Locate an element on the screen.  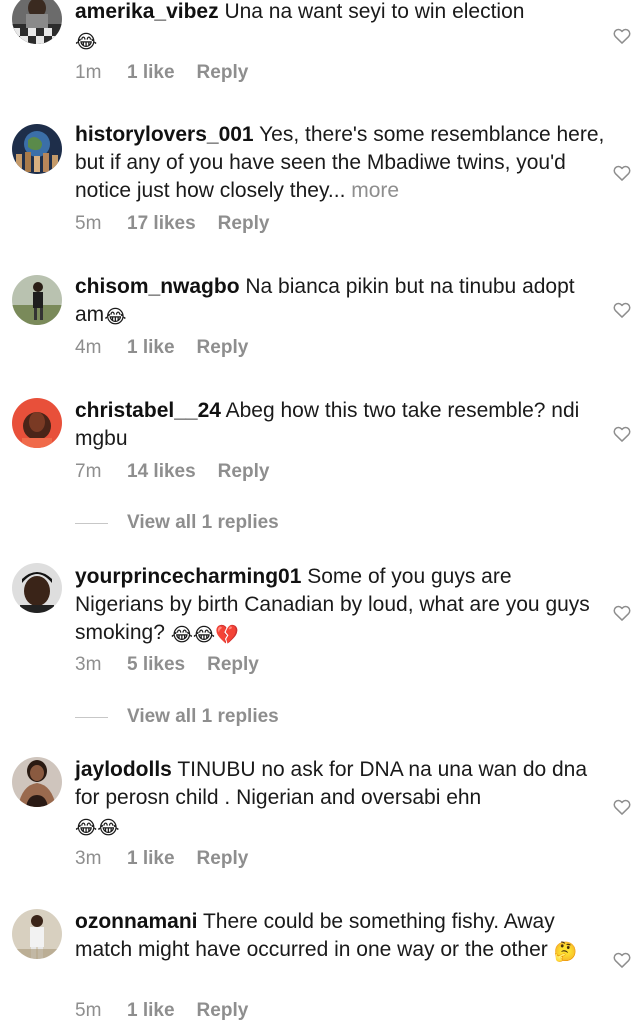
comment-meta: 5m 1 like Reply is located at coordinates (161, 1011).